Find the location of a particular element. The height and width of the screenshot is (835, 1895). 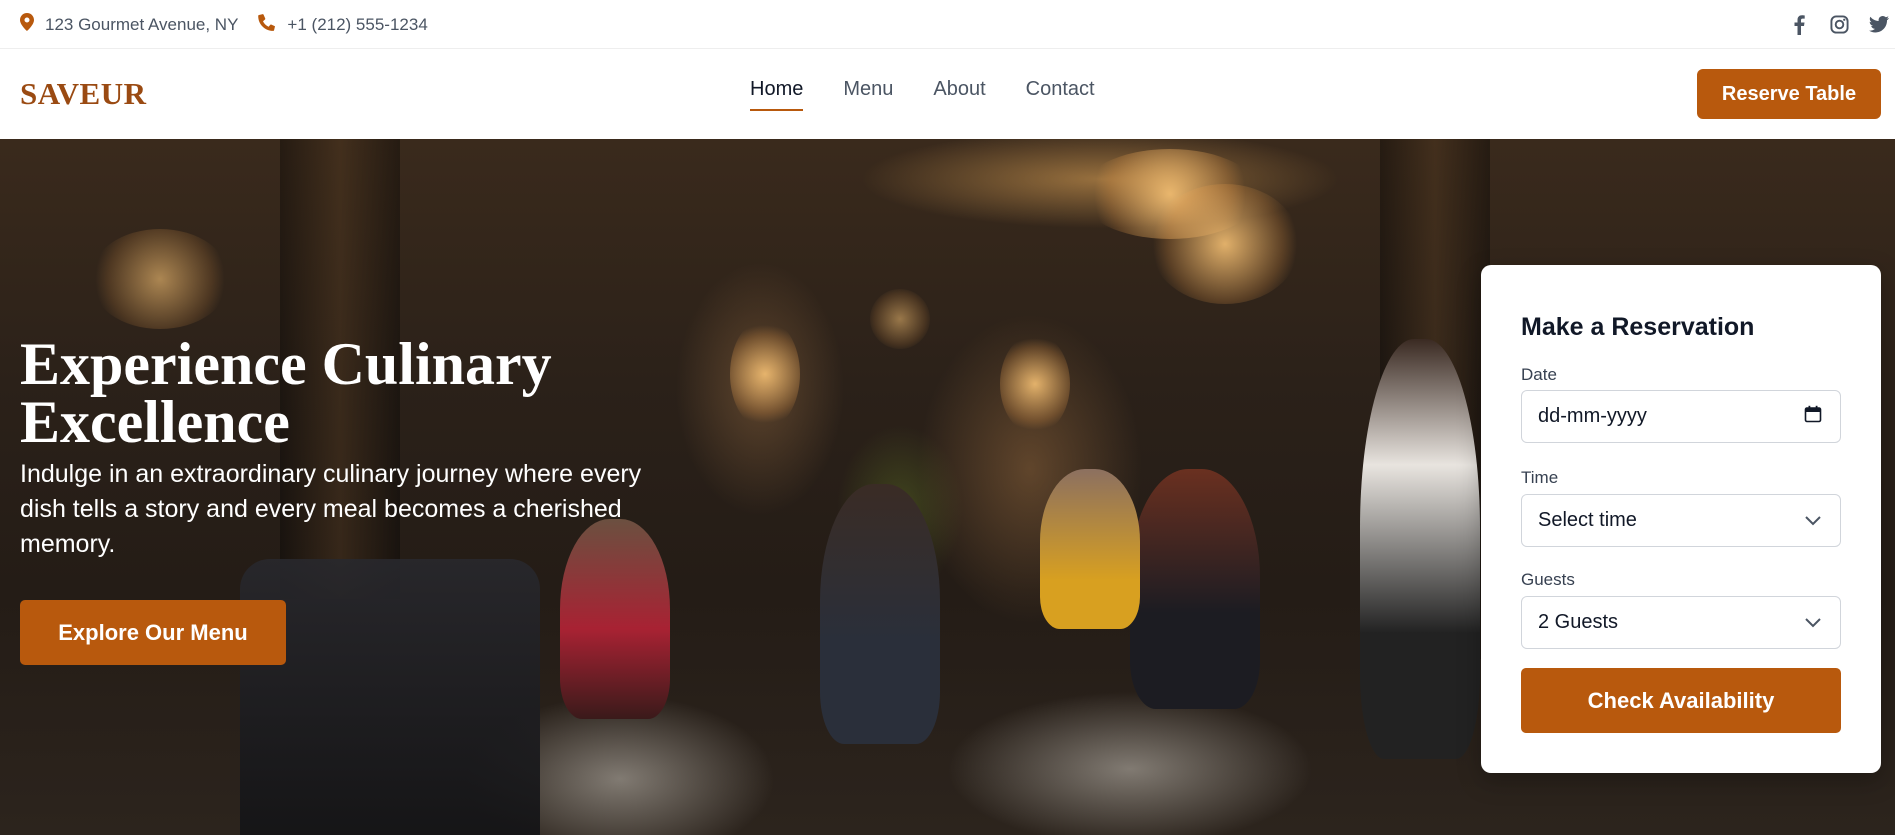

time-select-value: Select time is located at coordinates (1587, 520).